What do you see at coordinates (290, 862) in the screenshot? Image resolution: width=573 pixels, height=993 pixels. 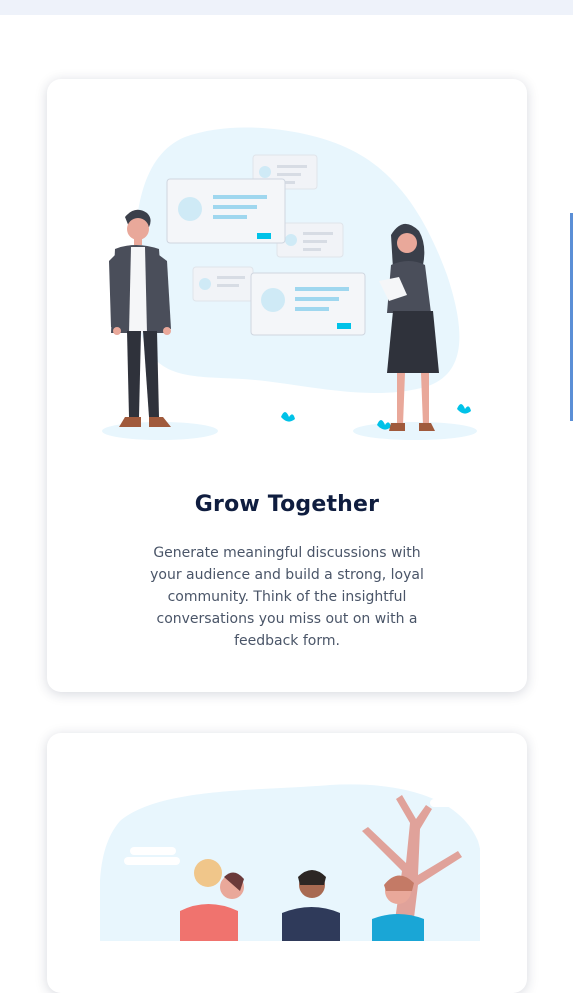 I see `people-under-tree-illustration` at bounding box center [290, 862].